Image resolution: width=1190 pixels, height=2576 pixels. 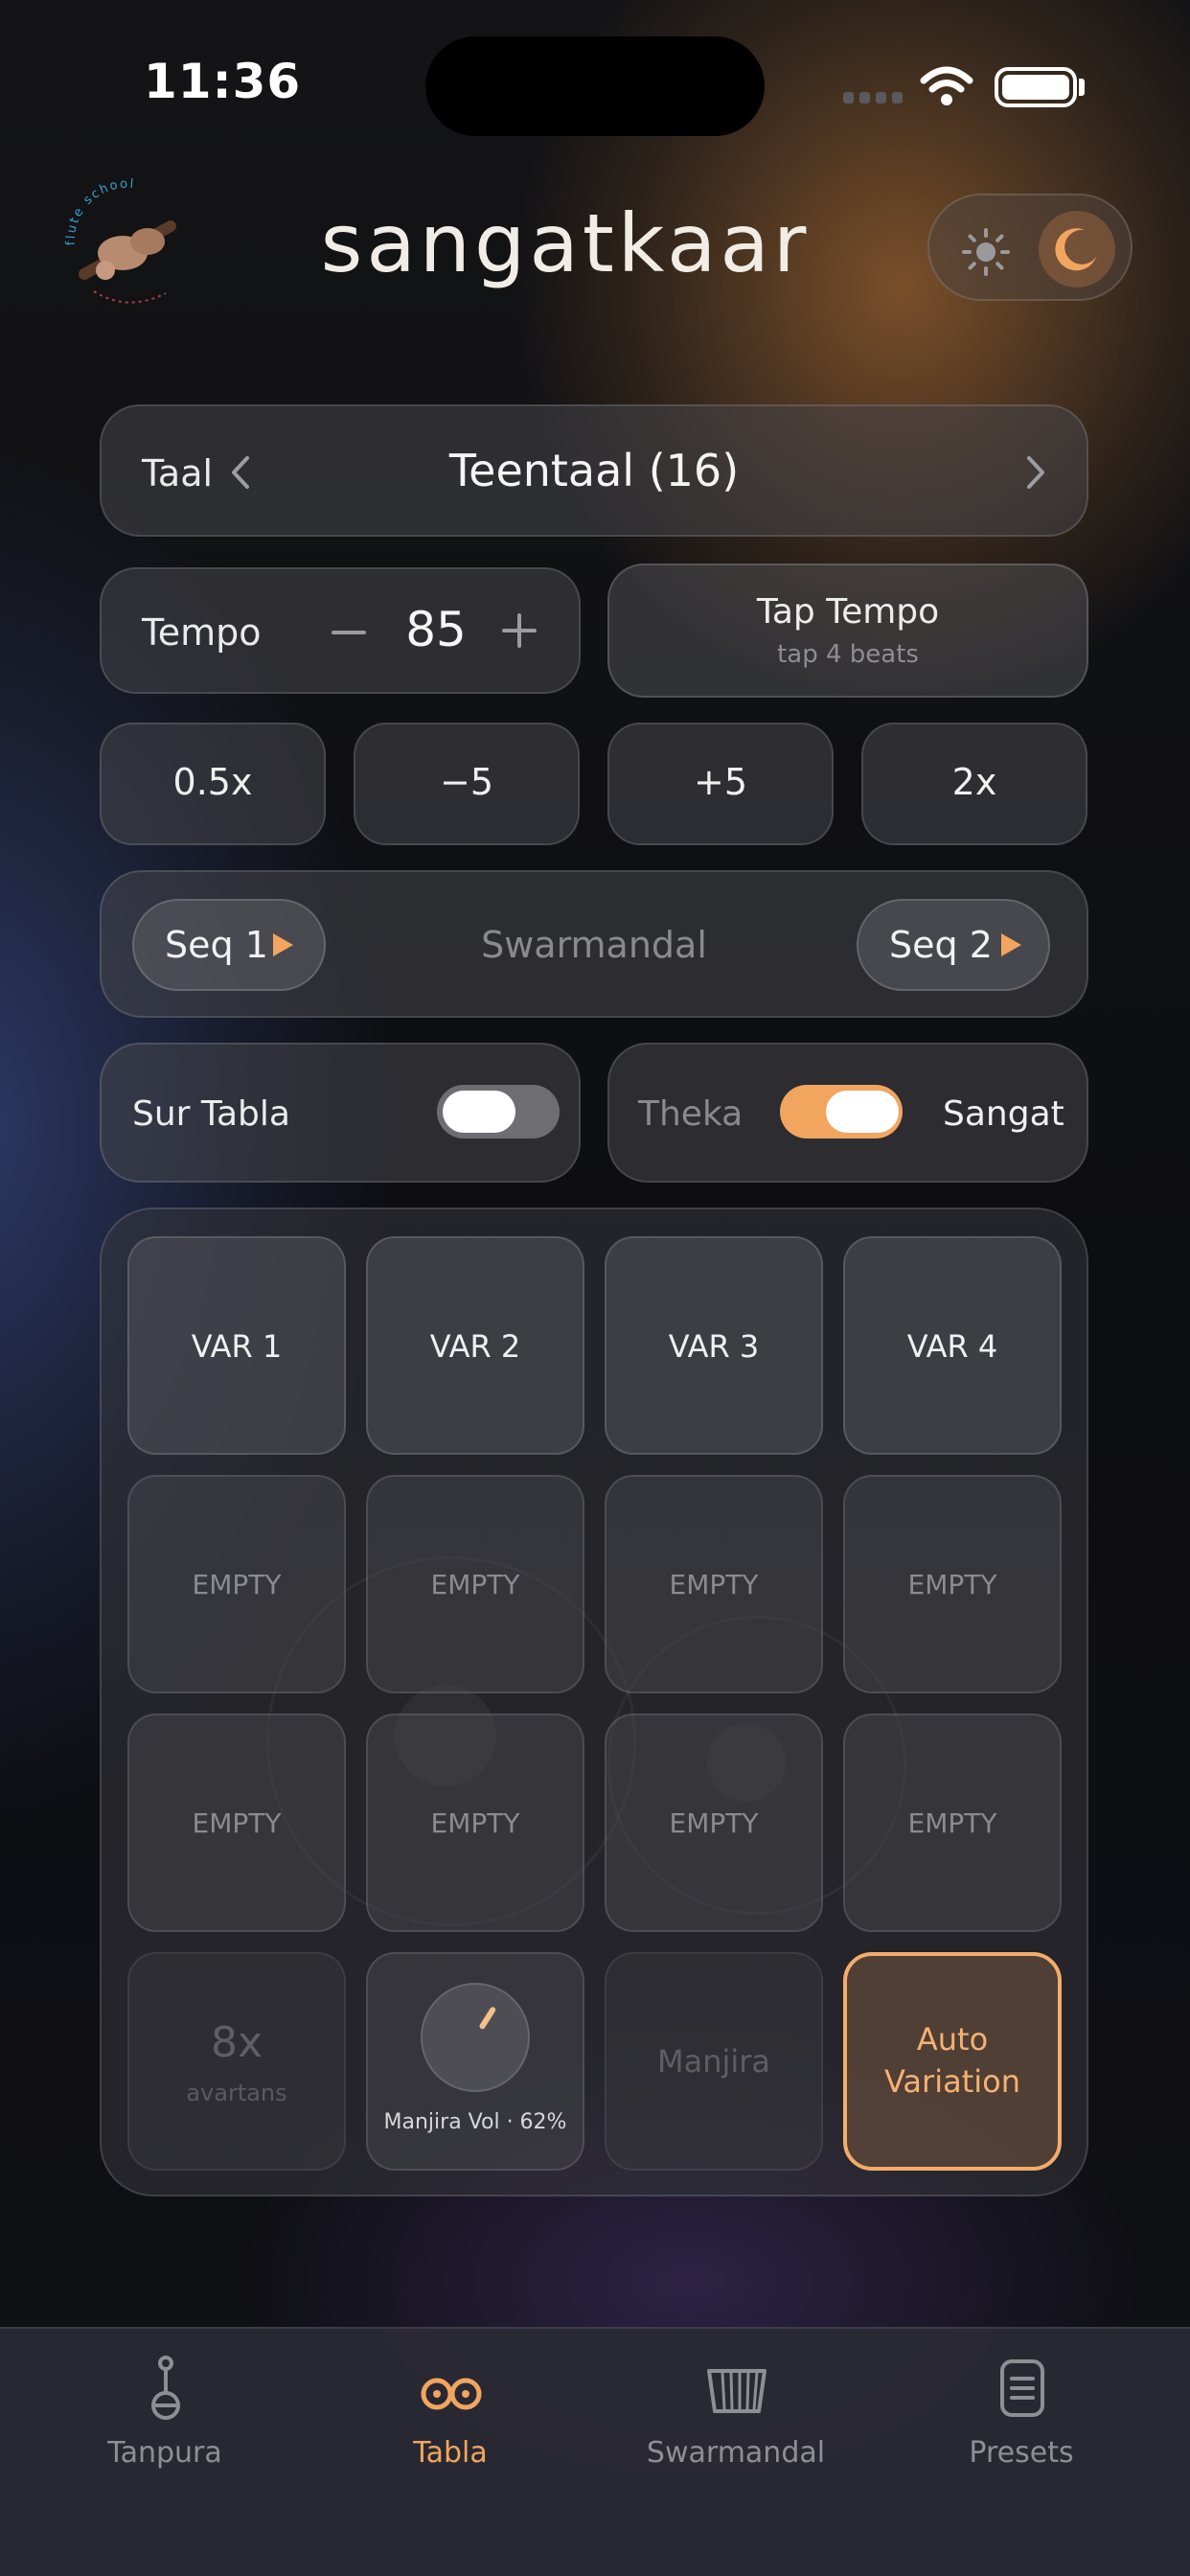 I want to click on tempo-half-label: 0.5x, so click(x=213, y=782).